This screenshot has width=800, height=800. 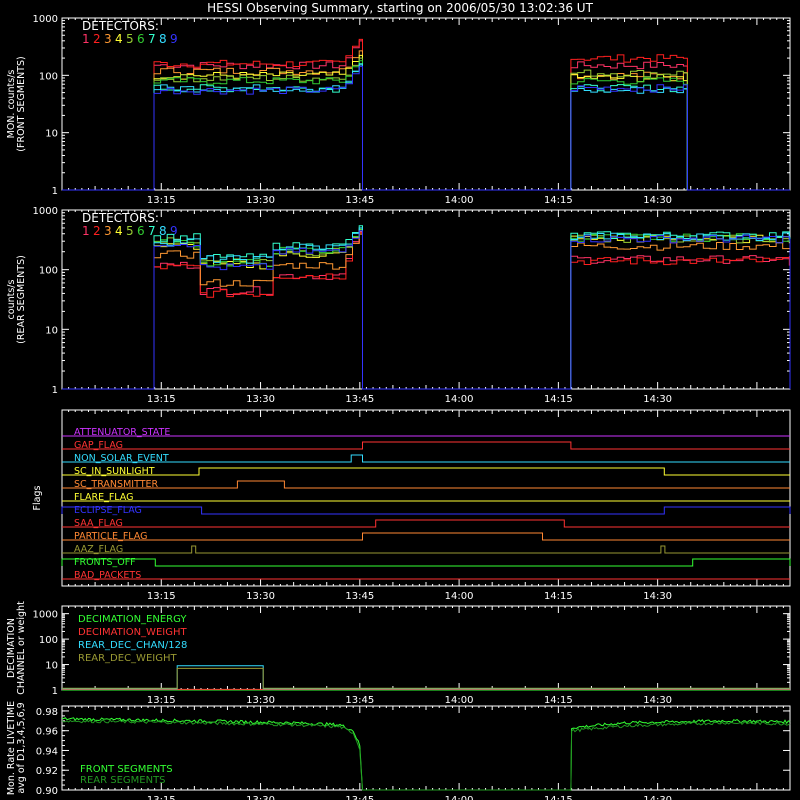 What do you see at coordinates (558, 700) in the screenshot?
I see `decimation-x-tick-label: 14:15` at bounding box center [558, 700].